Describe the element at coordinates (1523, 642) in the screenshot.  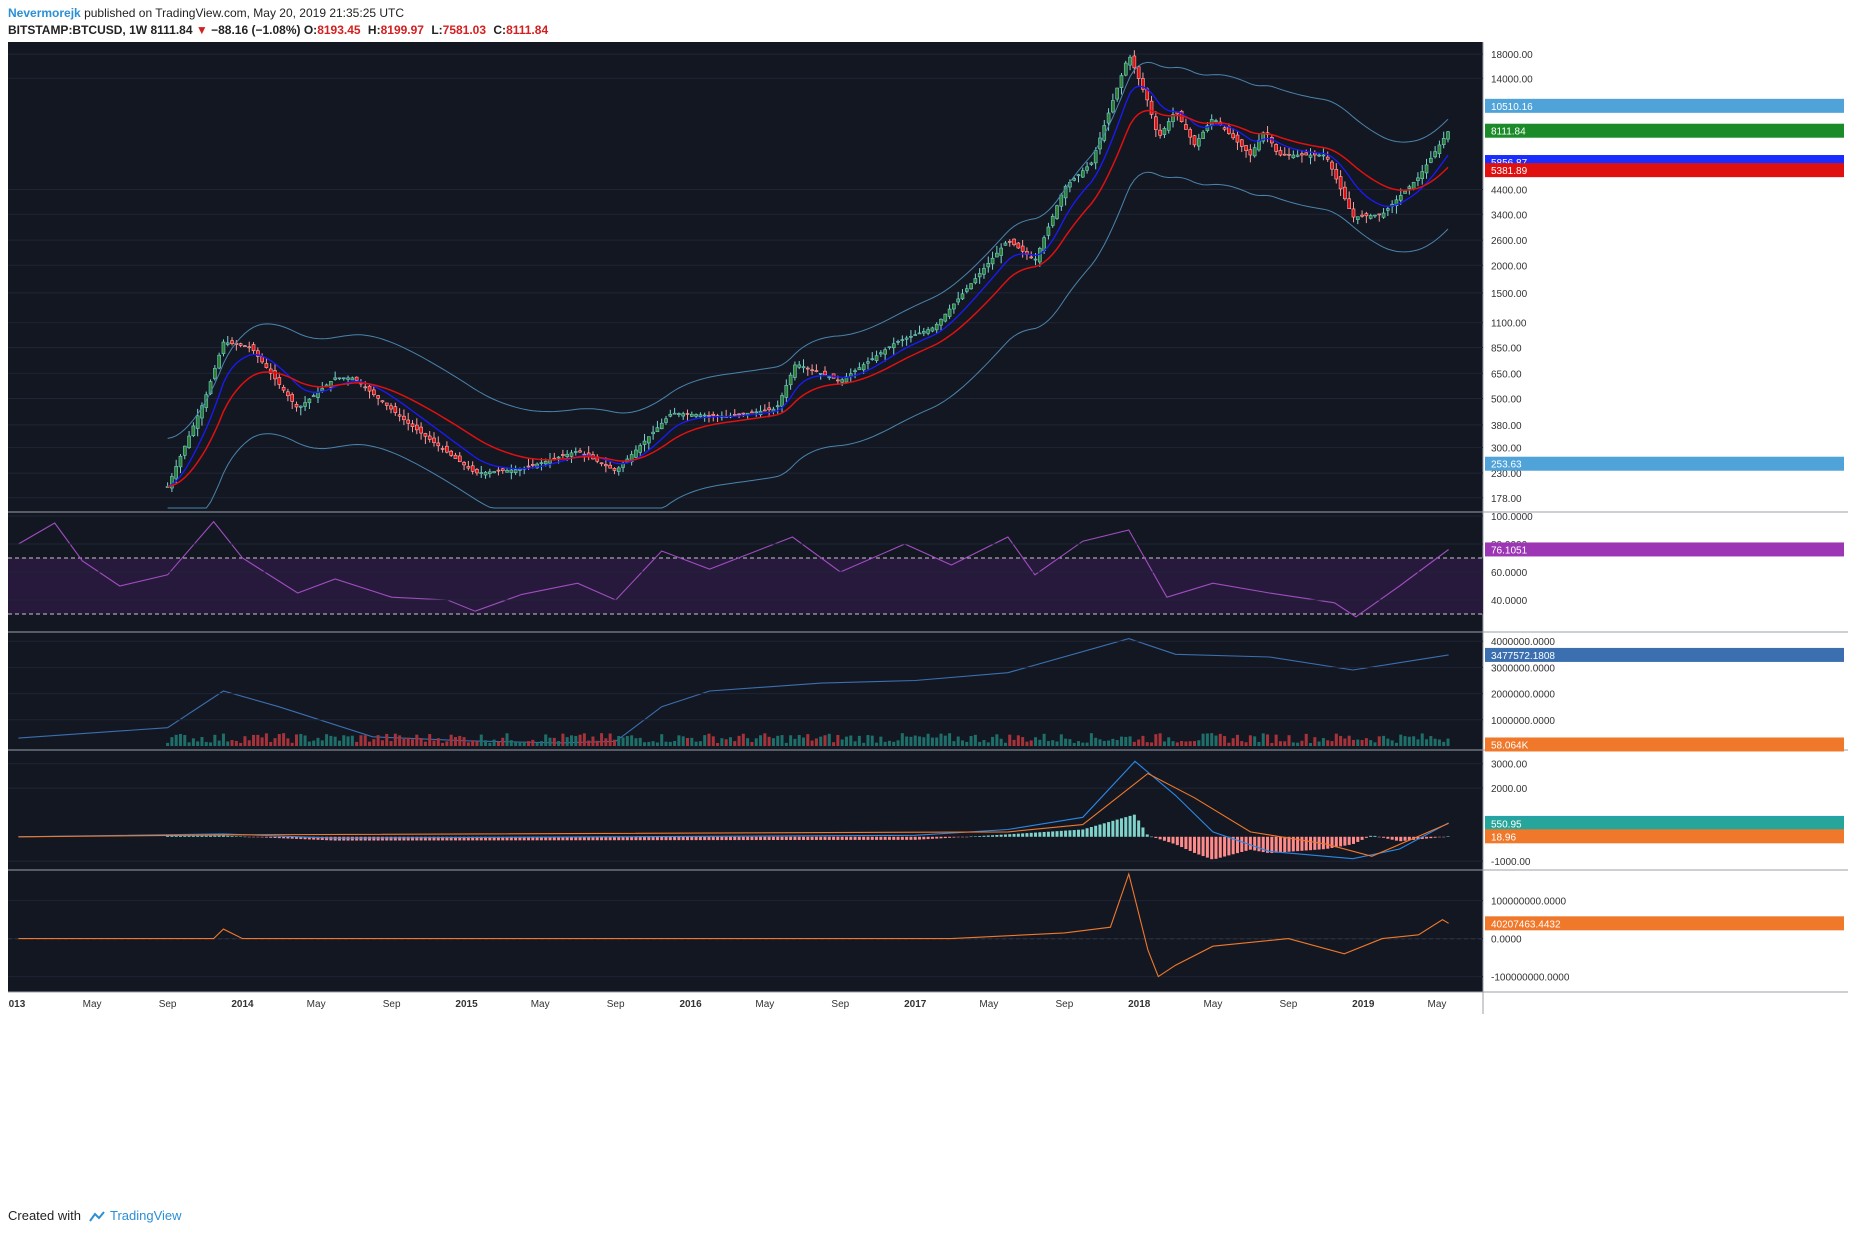
I see `pane-tick-label: 4000000.0000` at that location.